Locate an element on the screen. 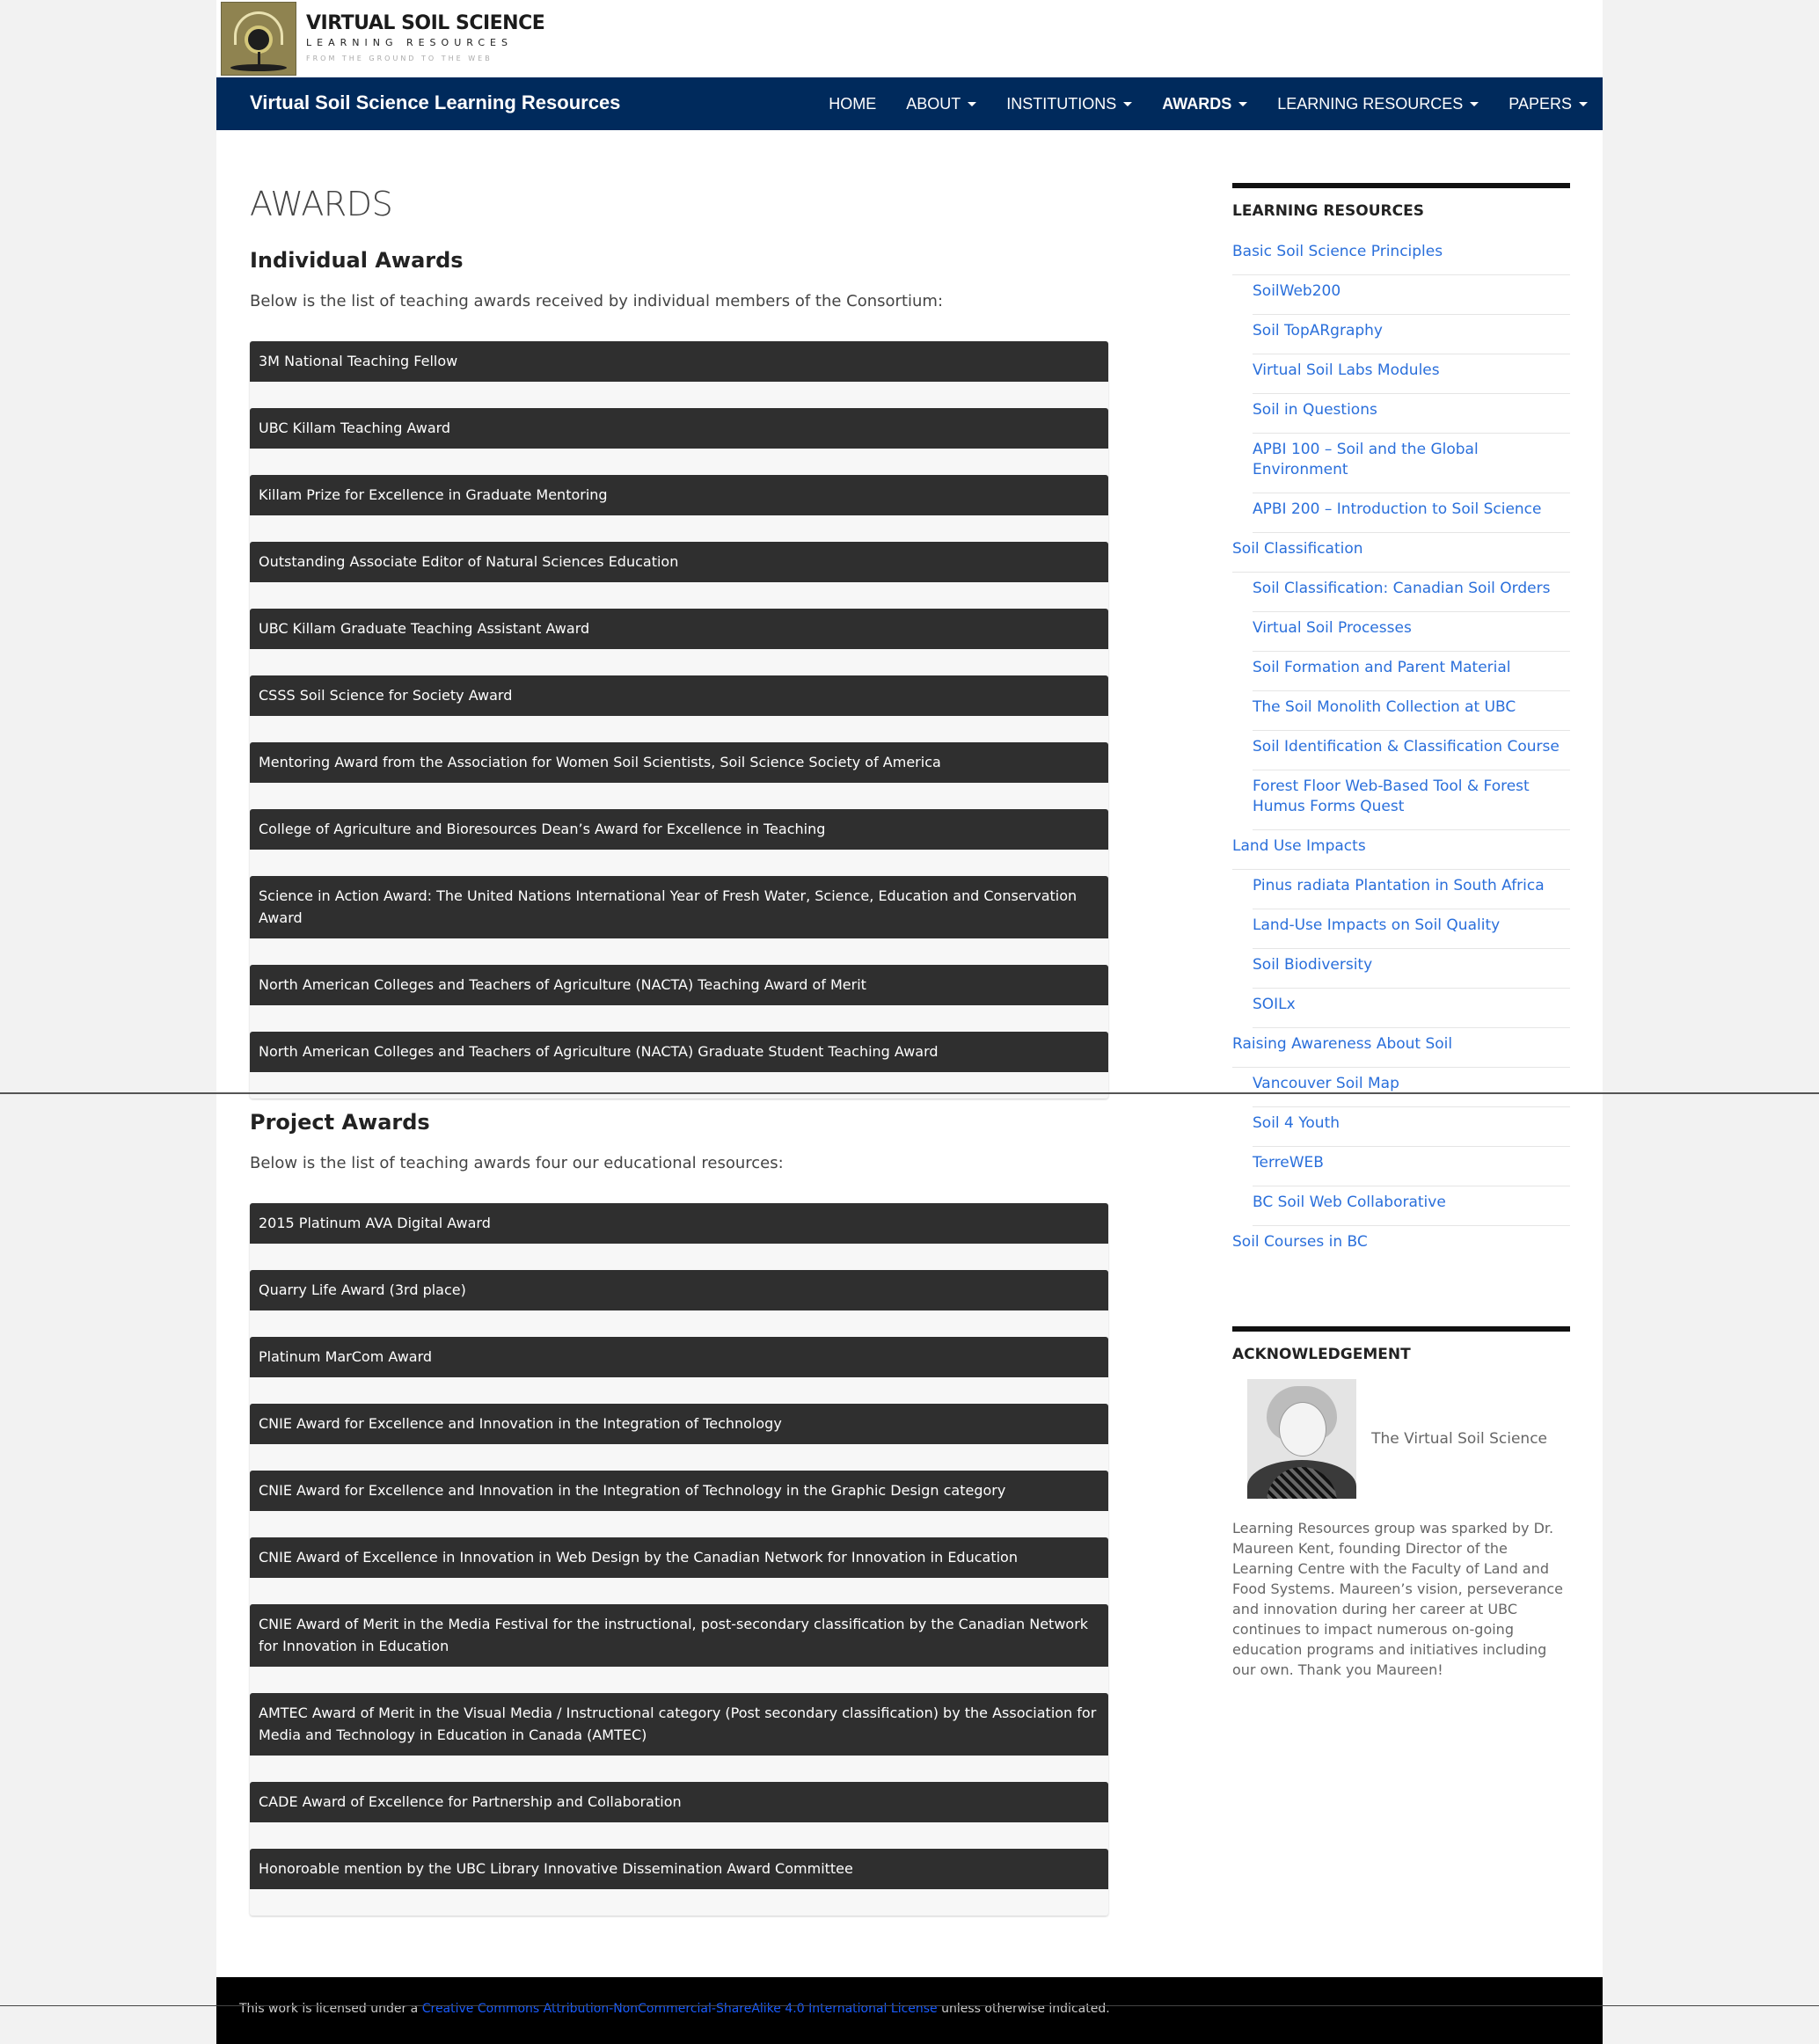 The image size is (1819, 2044). nav-about: ABOUT is located at coordinates (941, 104).